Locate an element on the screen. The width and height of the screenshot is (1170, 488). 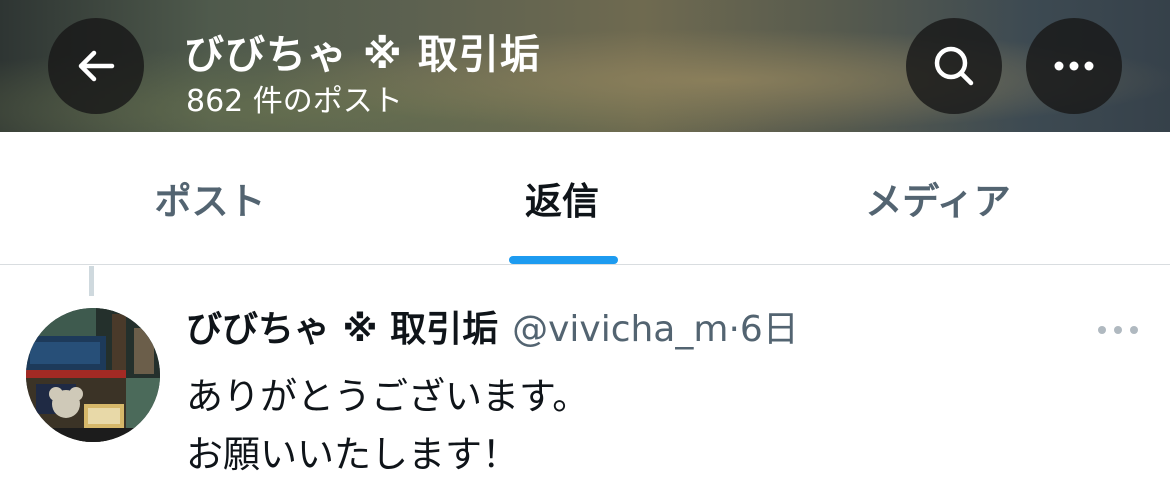
more-options-button is located at coordinates (1074, 66).